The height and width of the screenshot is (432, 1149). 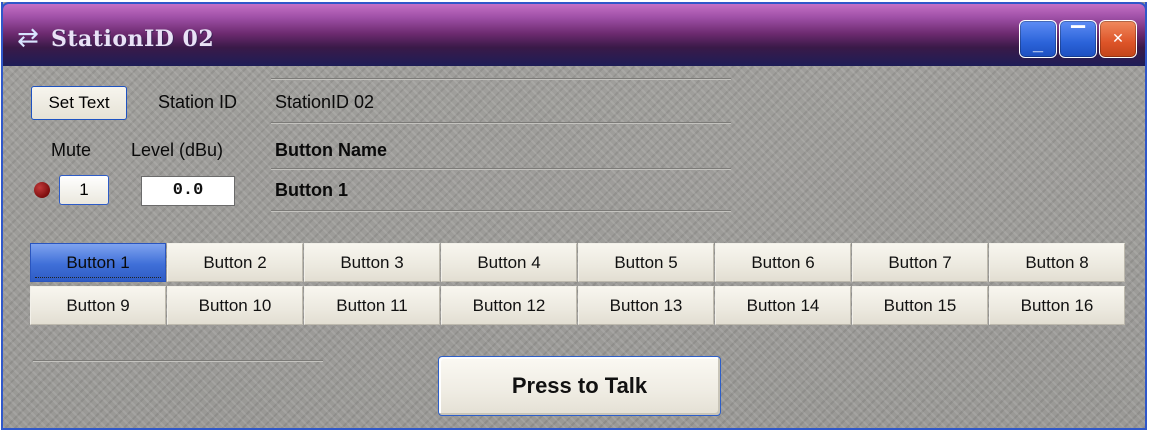 What do you see at coordinates (98, 262) in the screenshot?
I see `grid-button-1: Button 1` at bounding box center [98, 262].